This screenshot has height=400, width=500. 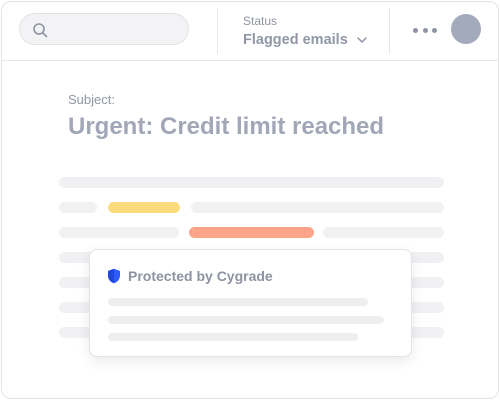 What do you see at coordinates (251, 232) in the screenshot?
I see `highlighted-link-orange` at bounding box center [251, 232].